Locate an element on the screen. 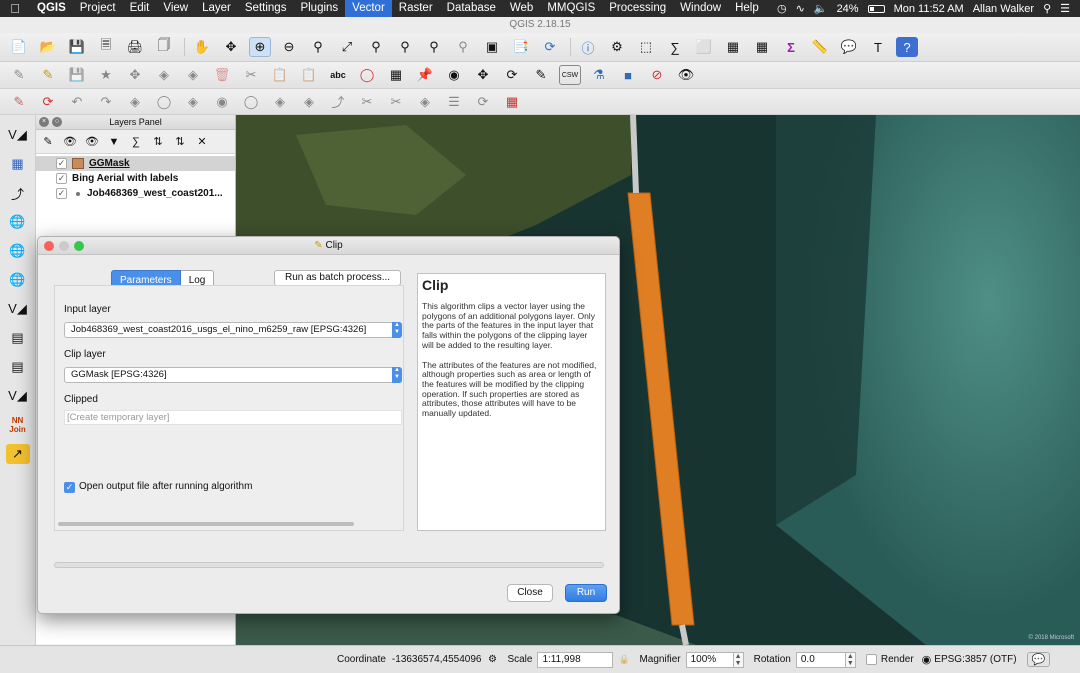 This screenshot has height=673, width=1080. open-project-icon: 📂 is located at coordinates (48, 47).